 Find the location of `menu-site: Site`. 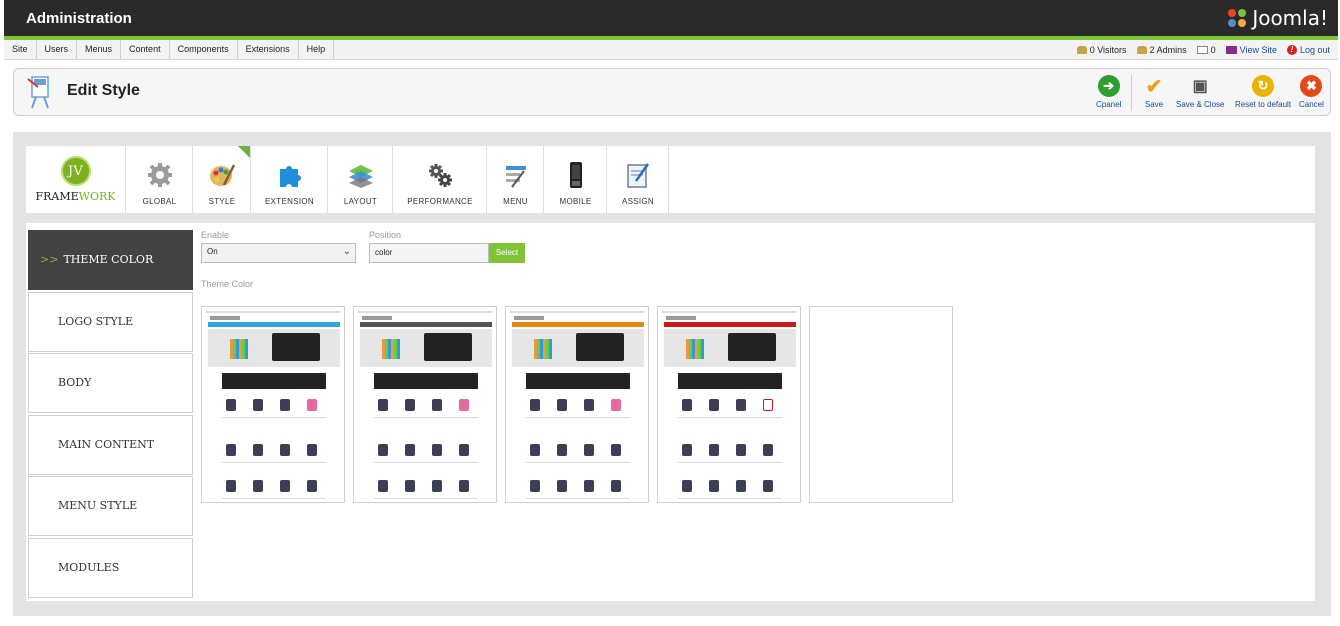

menu-site: Site is located at coordinates (20, 49).